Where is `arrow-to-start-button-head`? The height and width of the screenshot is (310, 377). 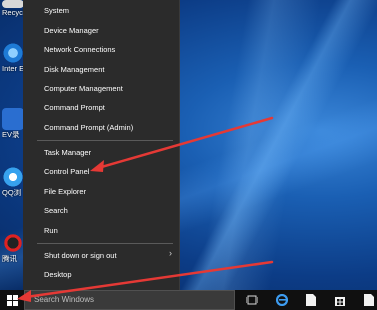
arrow-to-start-button-head is located at coordinates (24, 296).